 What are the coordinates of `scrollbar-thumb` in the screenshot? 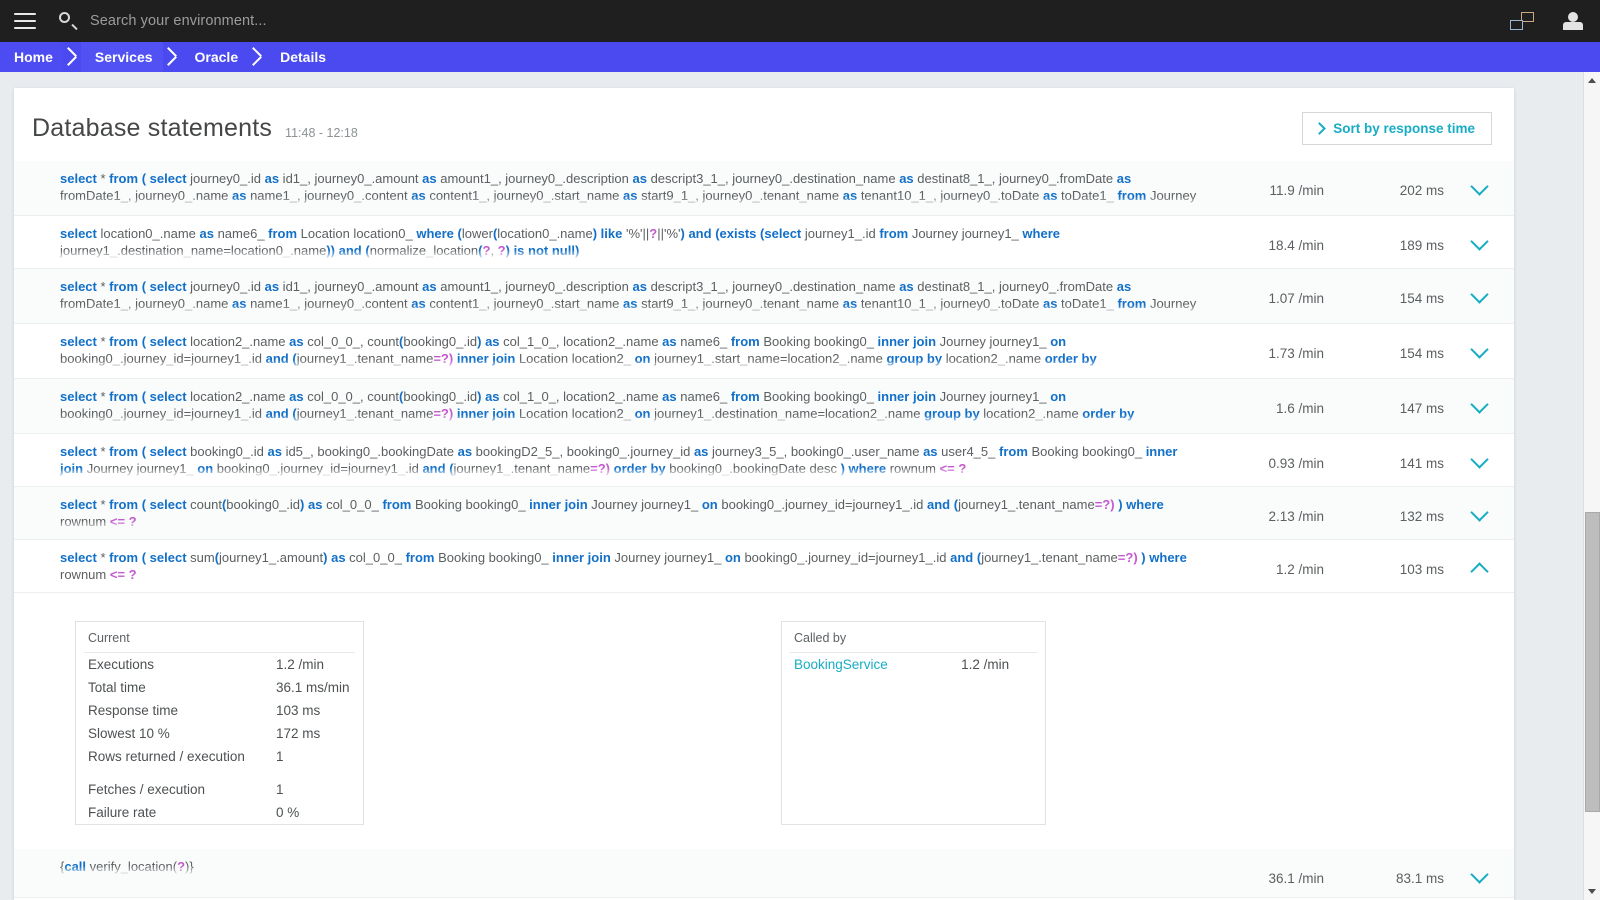 It's located at (1592, 662).